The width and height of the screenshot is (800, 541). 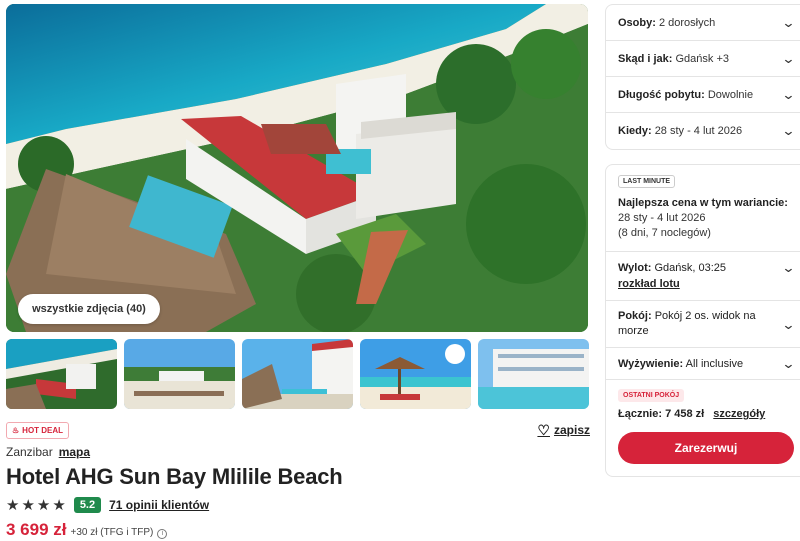 I want to click on board-field: Wyżywienie: All inclusive ⌄, so click(x=703, y=364).